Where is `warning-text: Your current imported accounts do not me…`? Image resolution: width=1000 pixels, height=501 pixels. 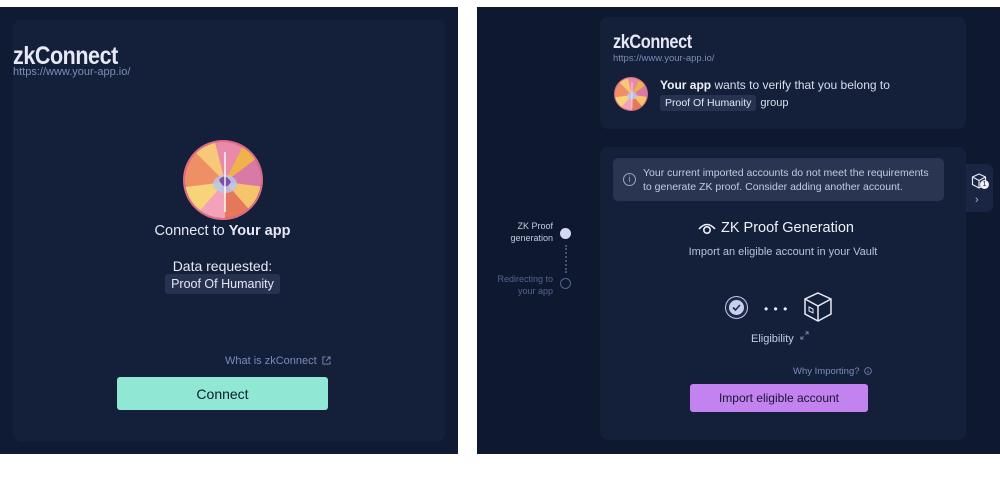
warning-text: Your current imported accounts do not me… is located at coordinates (786, 180).